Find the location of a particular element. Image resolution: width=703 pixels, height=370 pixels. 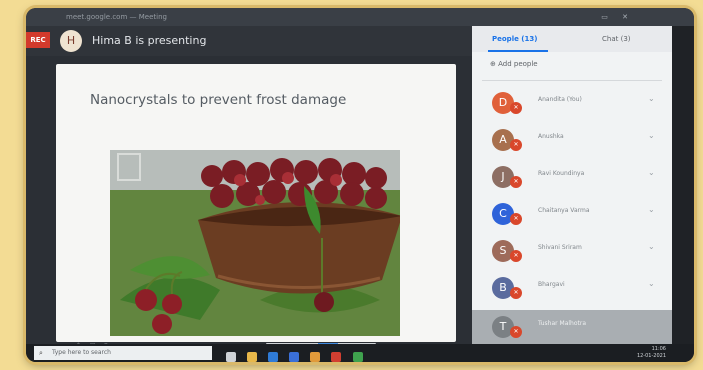

task-view-icon is located at coordinates (231, 357).